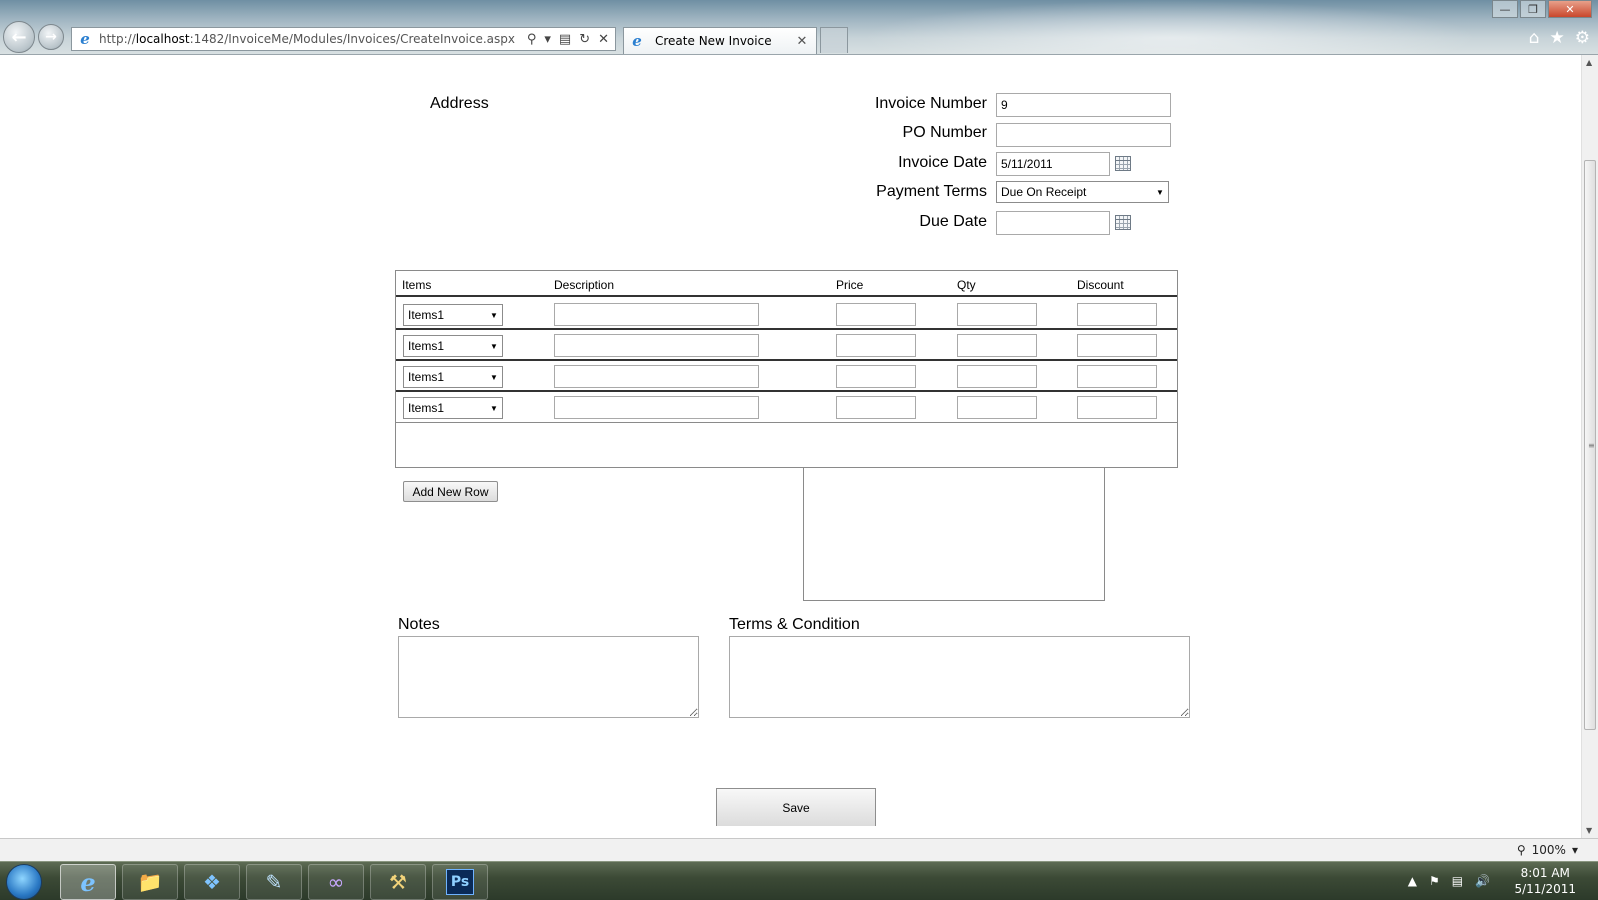 The width and height of the screenshot is (1598, 900). Describe the element at coordinates (959, 677) in the screenshot. I see `terms-textarea` at that location.